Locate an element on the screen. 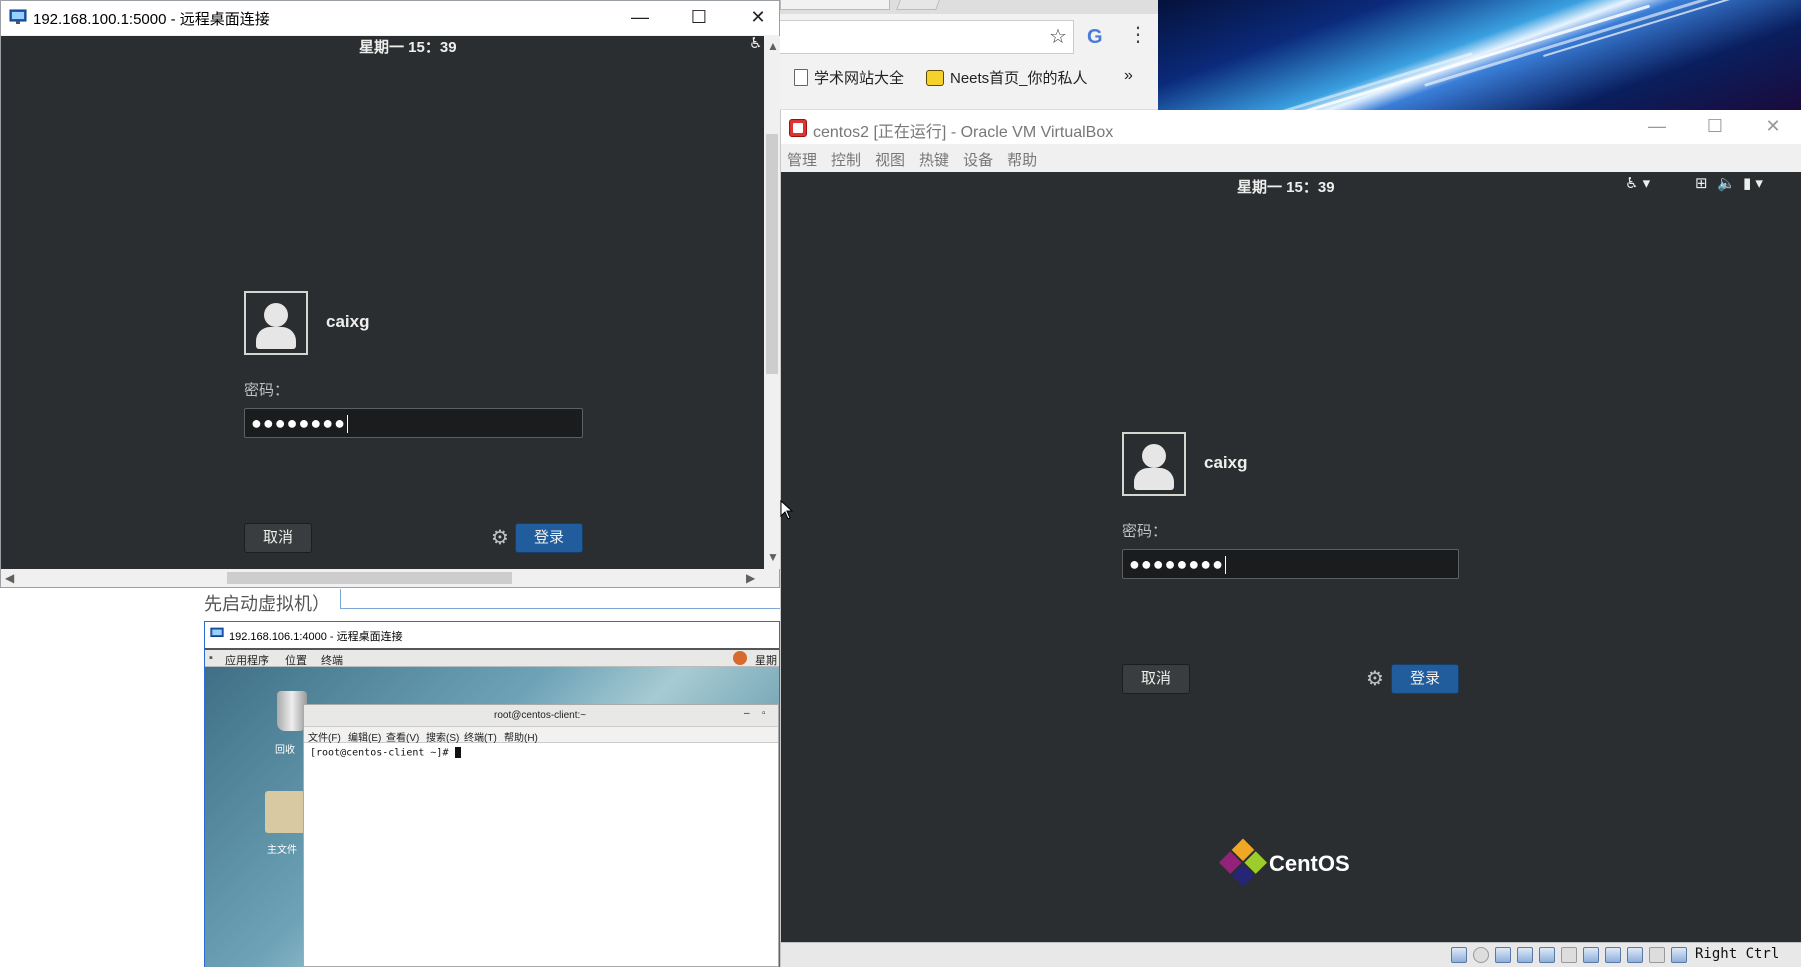 The height and width of the screenshot is (967, 1801). display-icon is located at coordinates (1591, 955).